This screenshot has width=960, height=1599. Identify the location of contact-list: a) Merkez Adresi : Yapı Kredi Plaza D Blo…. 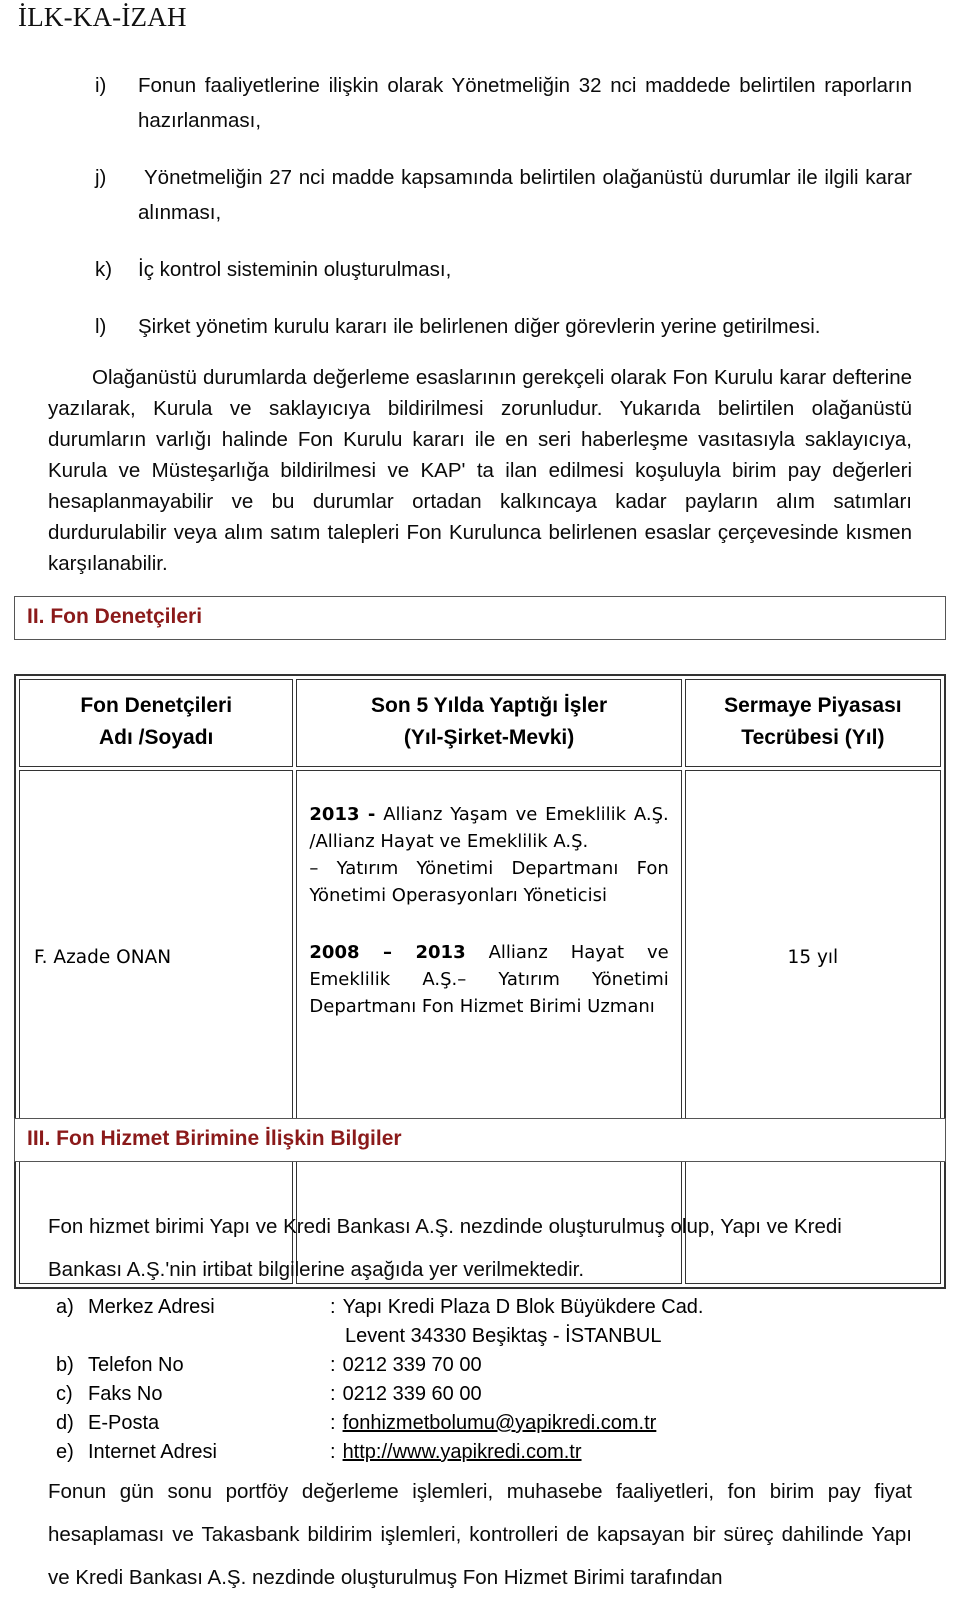
(480, 1380).